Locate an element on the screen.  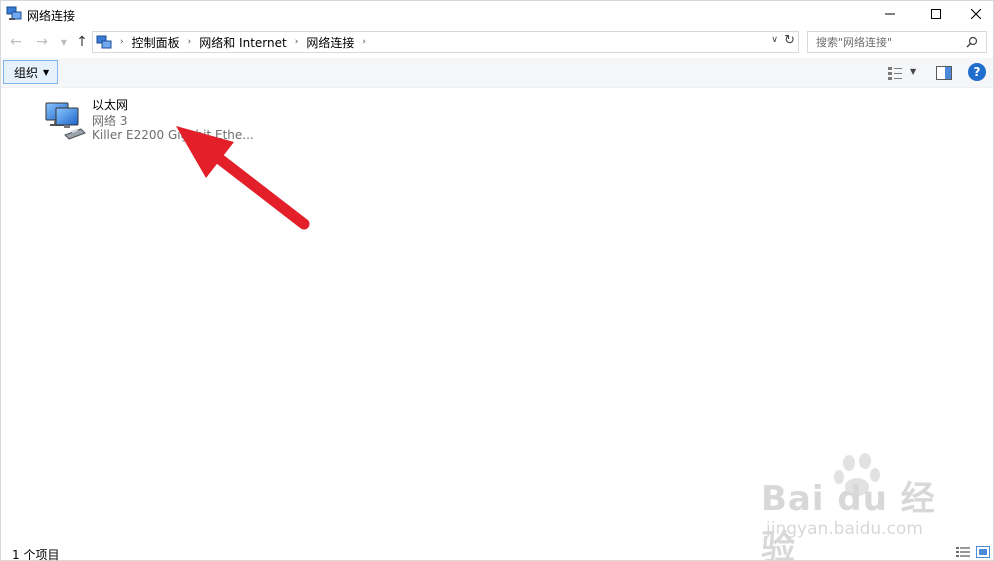
recent-locations-button: ▼ is located at coordinates (64, 42).